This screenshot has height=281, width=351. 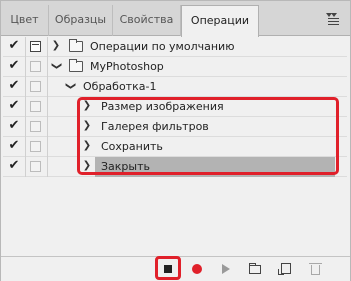 What do you see at coordinates (197, 269) in the screenshot?
I see `record-icon` at bounding box center [197, 269].